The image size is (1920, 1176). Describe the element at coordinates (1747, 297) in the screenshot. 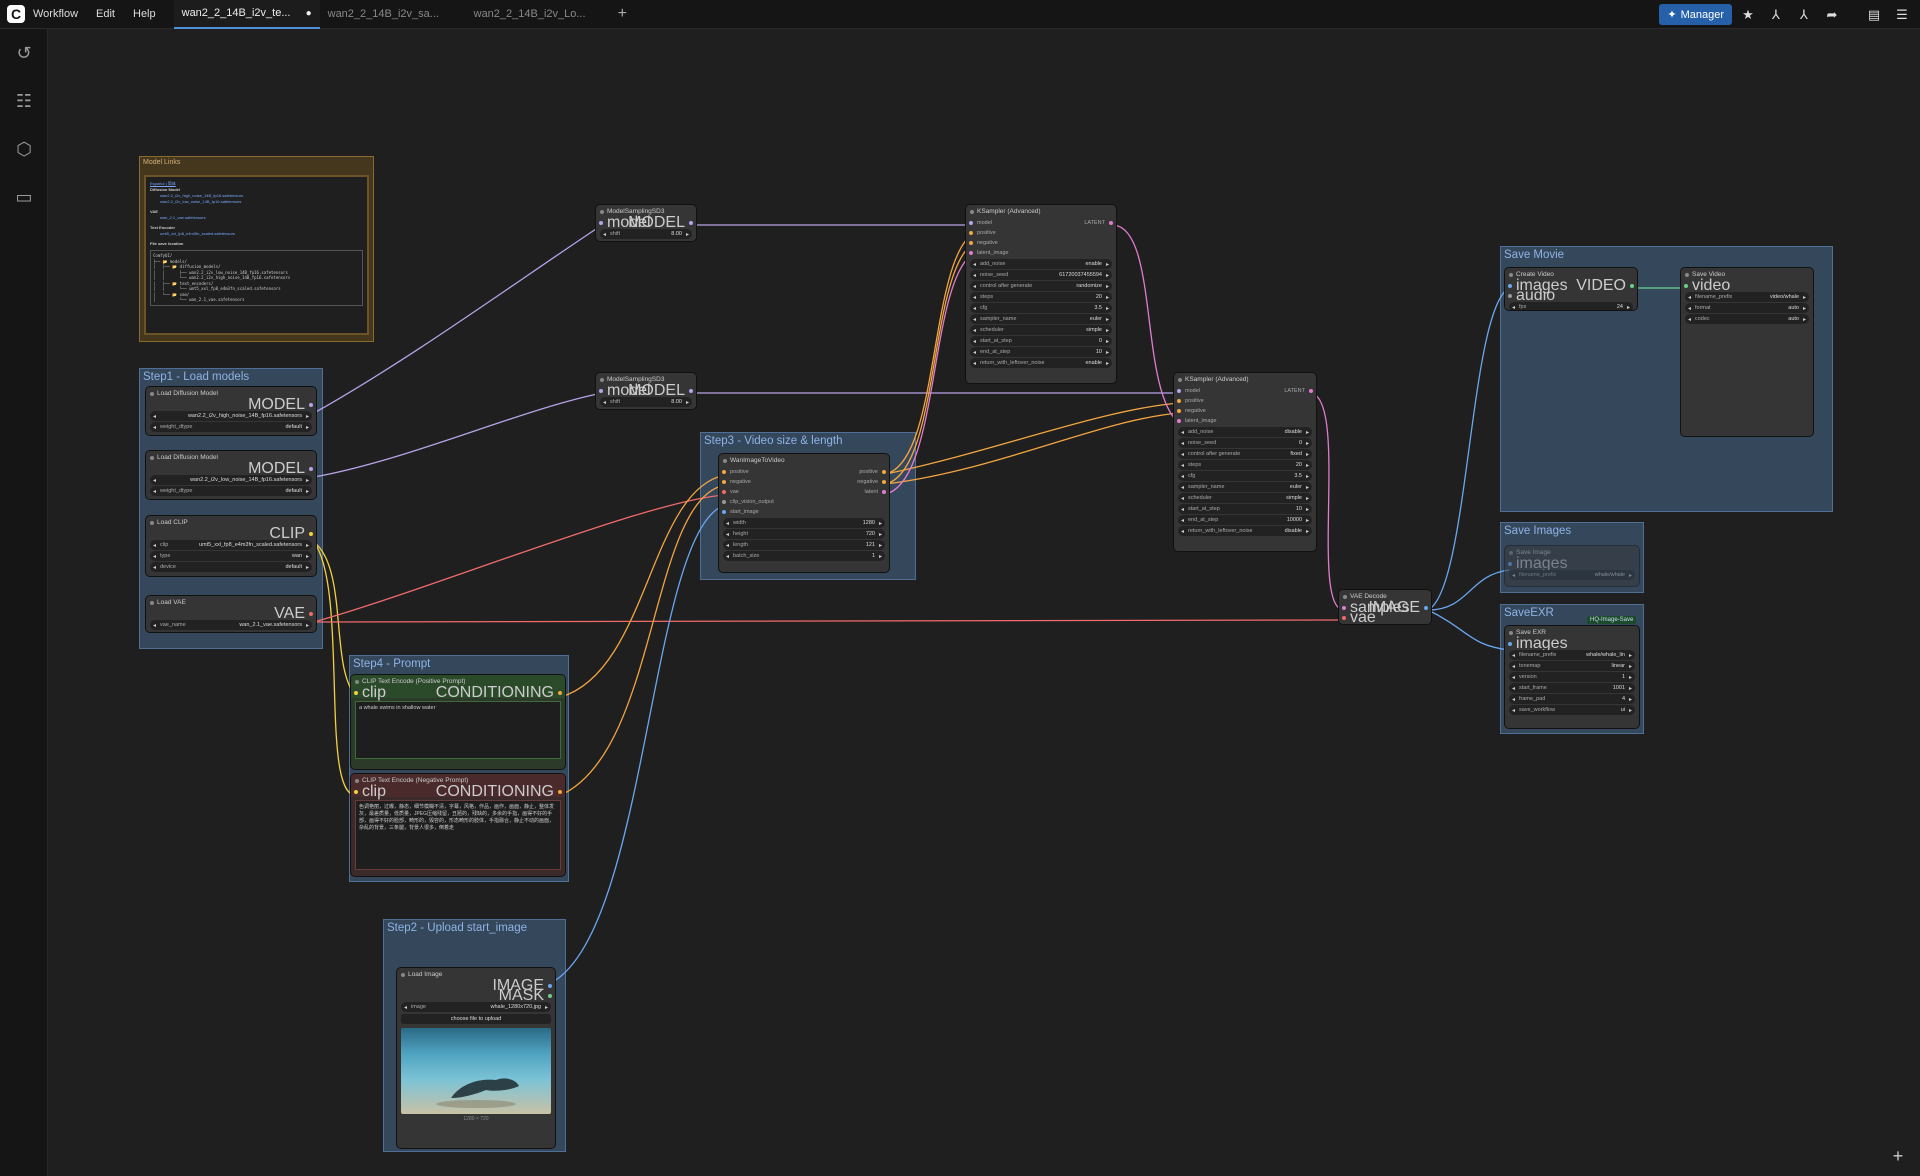

I see `widget-filename-prefix: filename_prefix video/whale` at that location.